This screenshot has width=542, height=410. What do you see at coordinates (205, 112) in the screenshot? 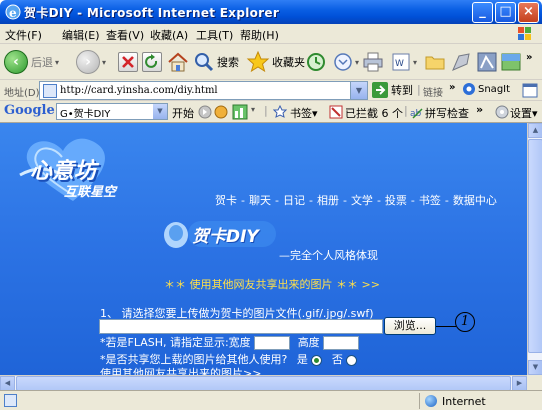
I see `google-go-icon` at bounding box center [205, 112].